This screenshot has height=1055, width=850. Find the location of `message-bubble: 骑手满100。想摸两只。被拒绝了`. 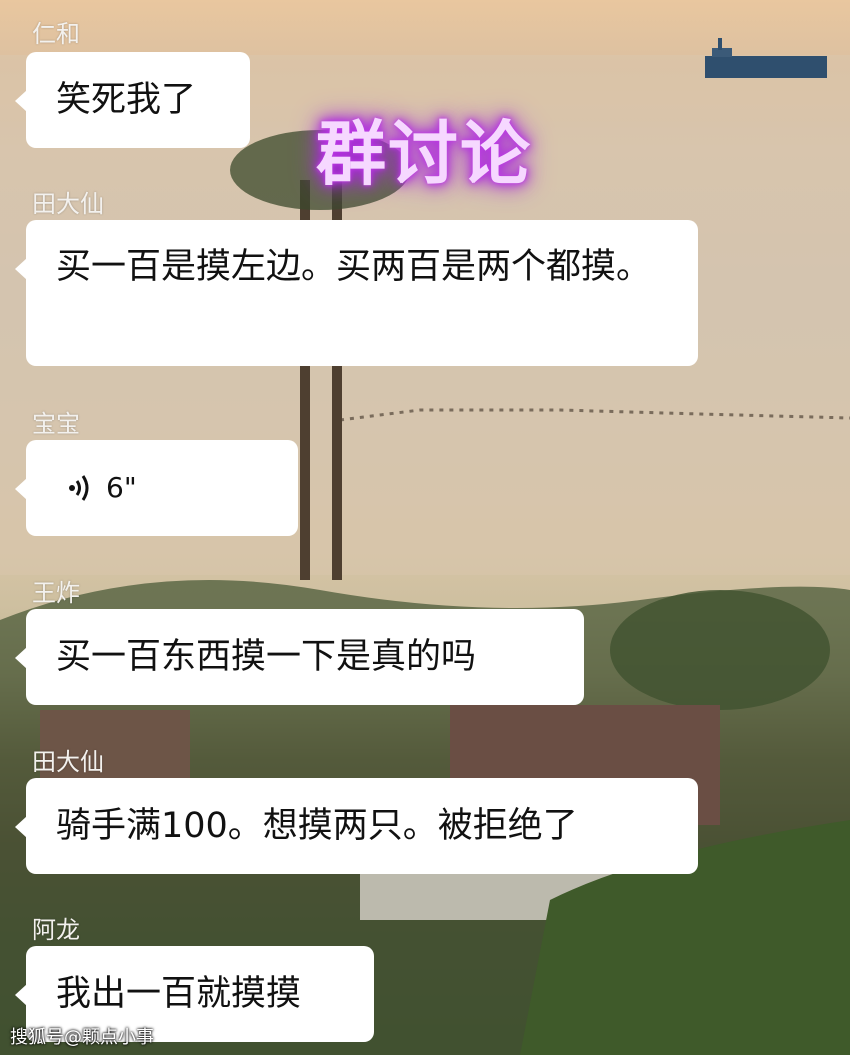

message-bubble: 骑手满100。想摸两只。被拒绝了 is located at coordinates (356, 826).